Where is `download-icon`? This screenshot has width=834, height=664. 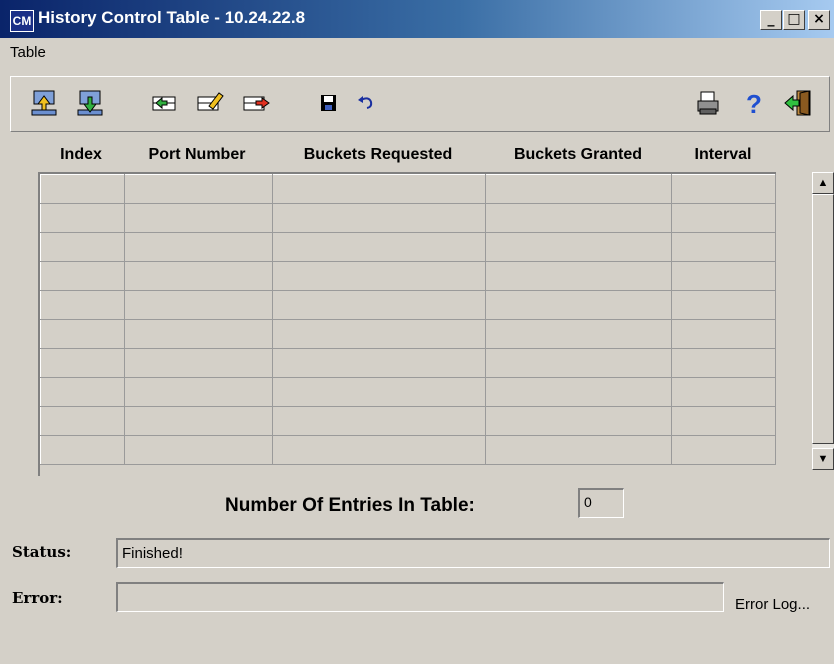
download-icon is located at coordinates (90, 103).